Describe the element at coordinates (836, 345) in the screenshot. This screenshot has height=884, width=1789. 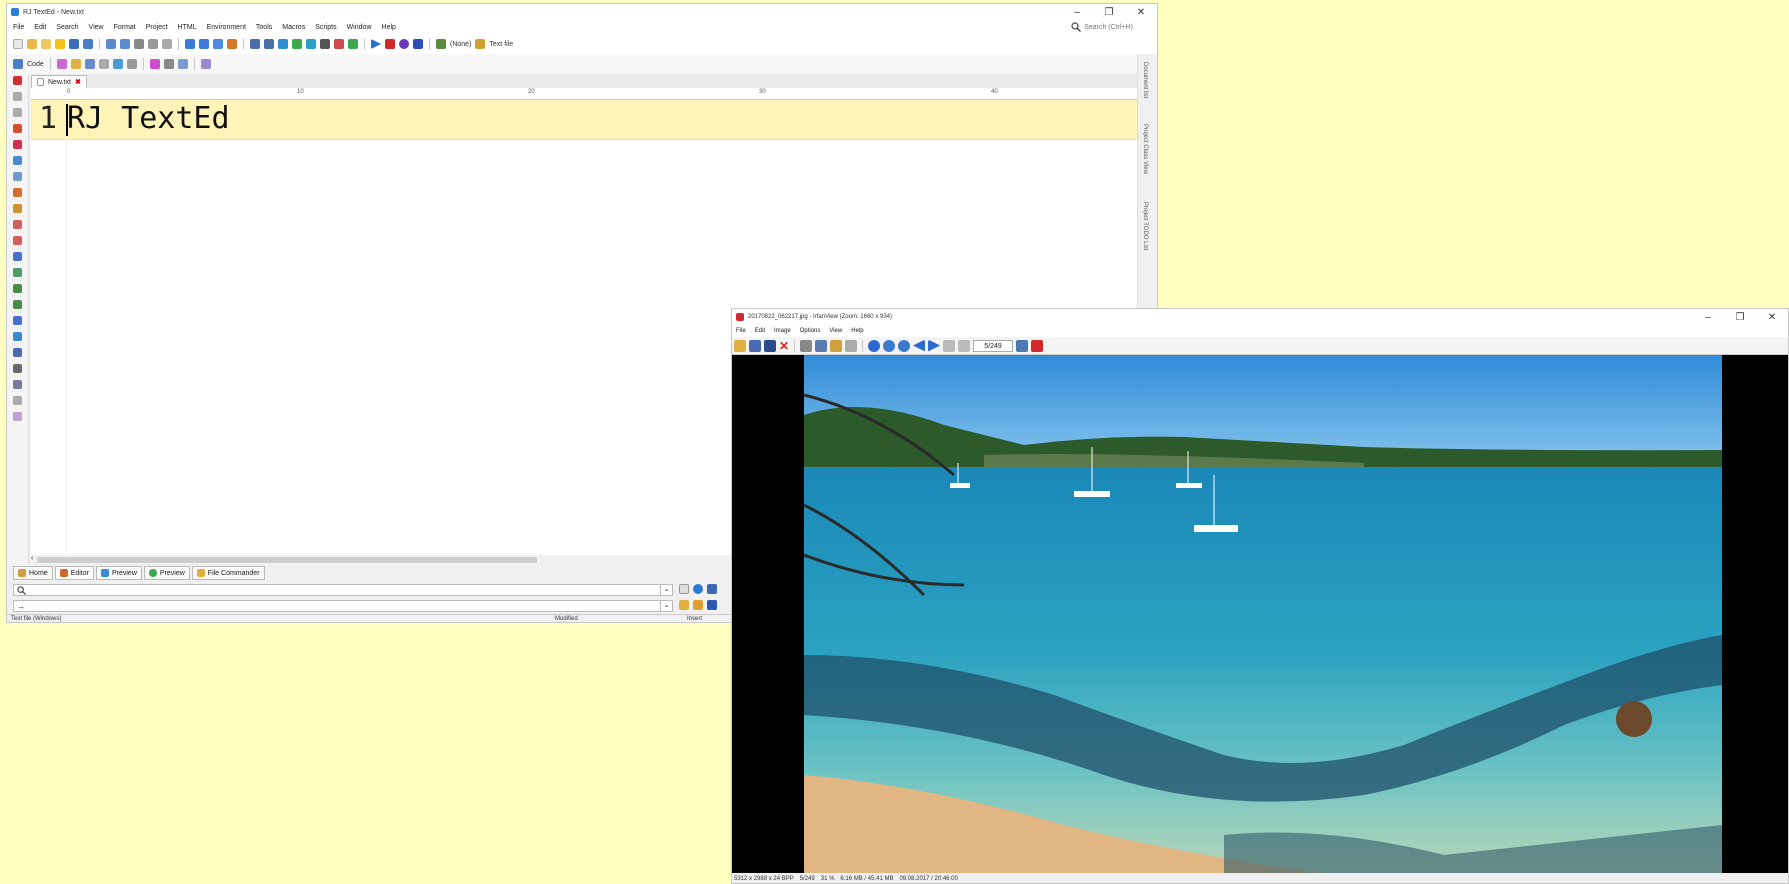
I see `paste-icon` at that location.